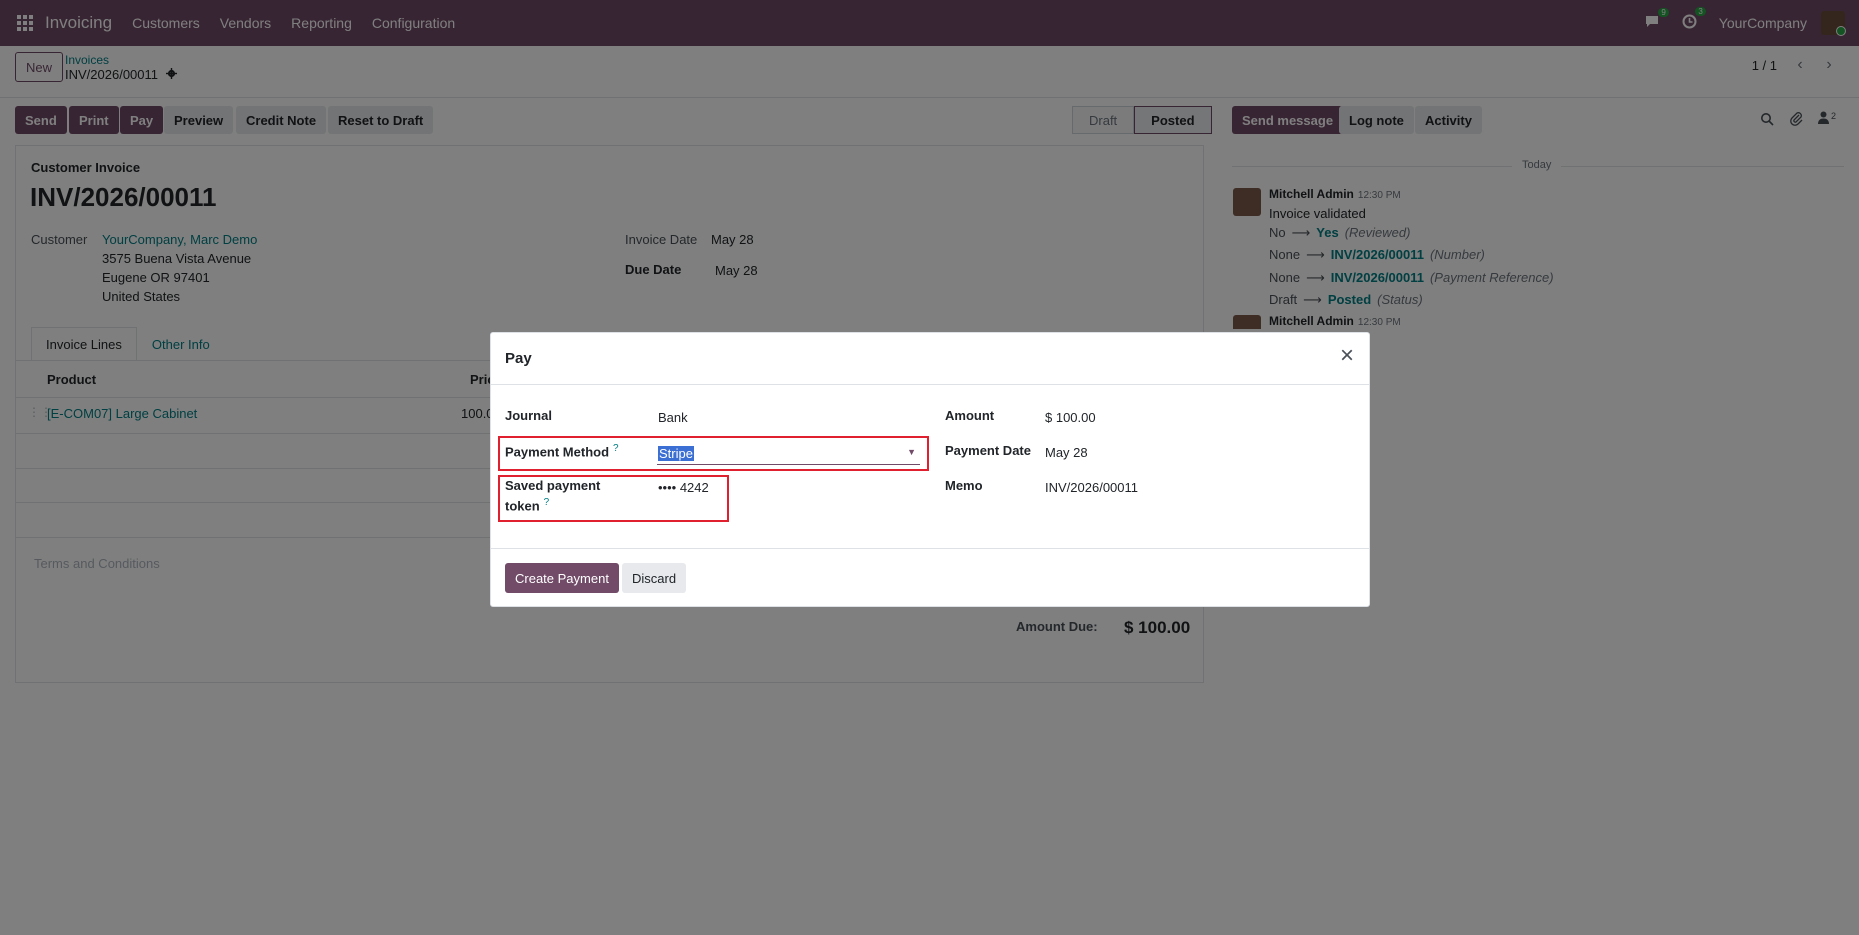 The image size is (1859, 935). What do you see at coordinates (911, 452) in the screenshot?
I see `caret-down-icon: ▼` at bounding box center [911, 452].